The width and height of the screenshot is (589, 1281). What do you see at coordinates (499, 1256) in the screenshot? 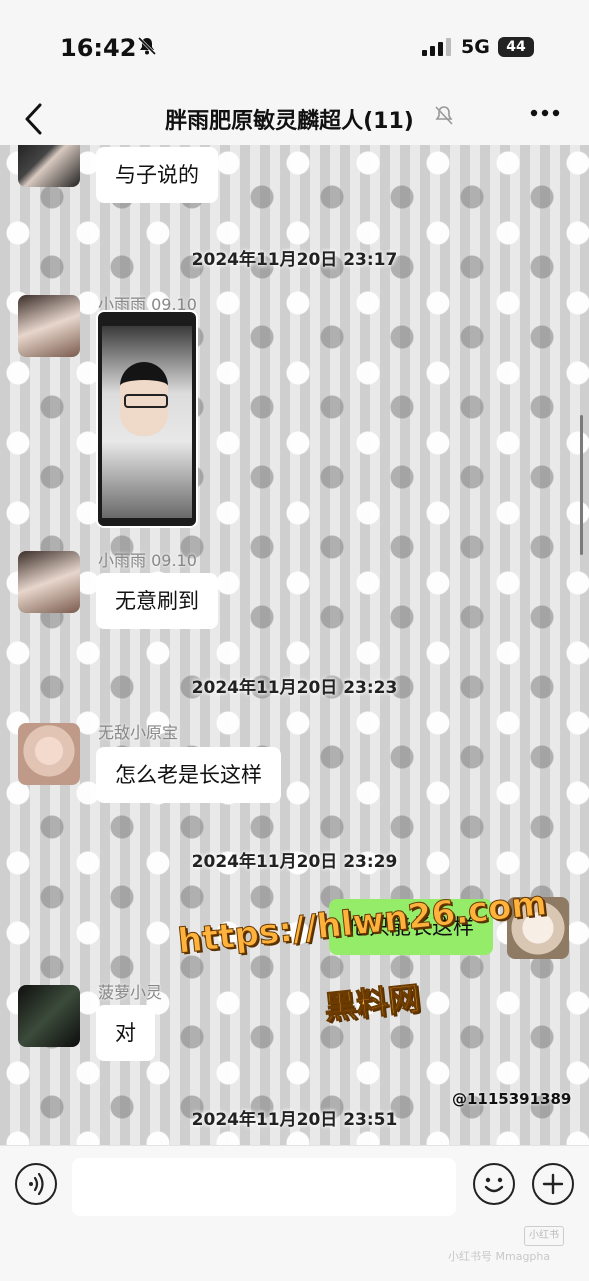
I see `xiaohongshu-mark: 小红书号 Mmagpha` at bounding box center [499, 1256].